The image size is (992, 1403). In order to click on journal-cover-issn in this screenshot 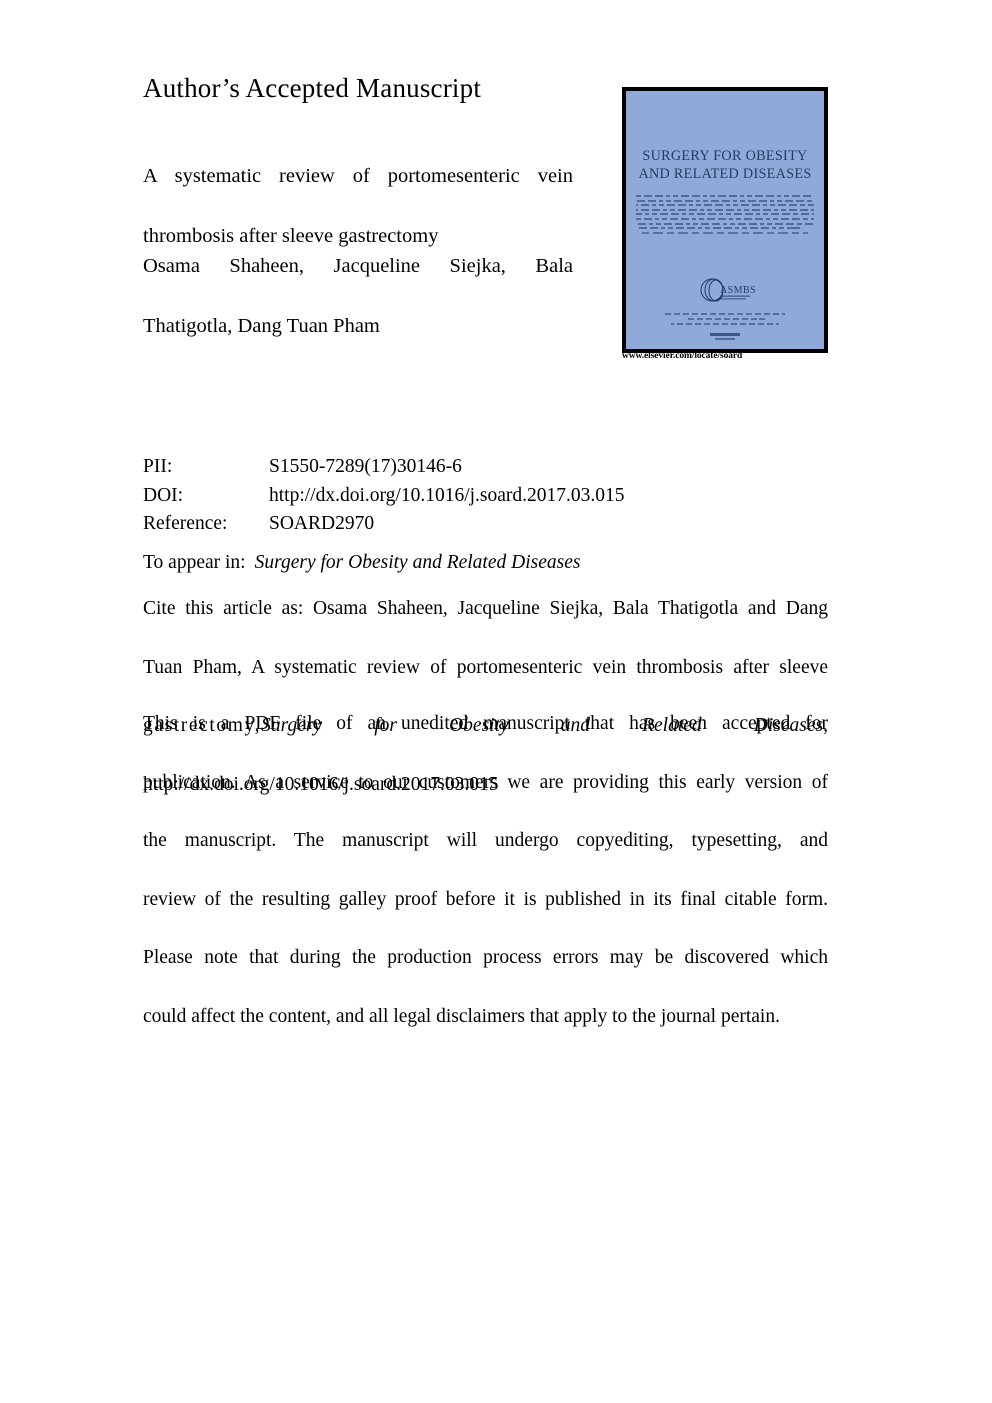, I will do `click(725, 337)`.